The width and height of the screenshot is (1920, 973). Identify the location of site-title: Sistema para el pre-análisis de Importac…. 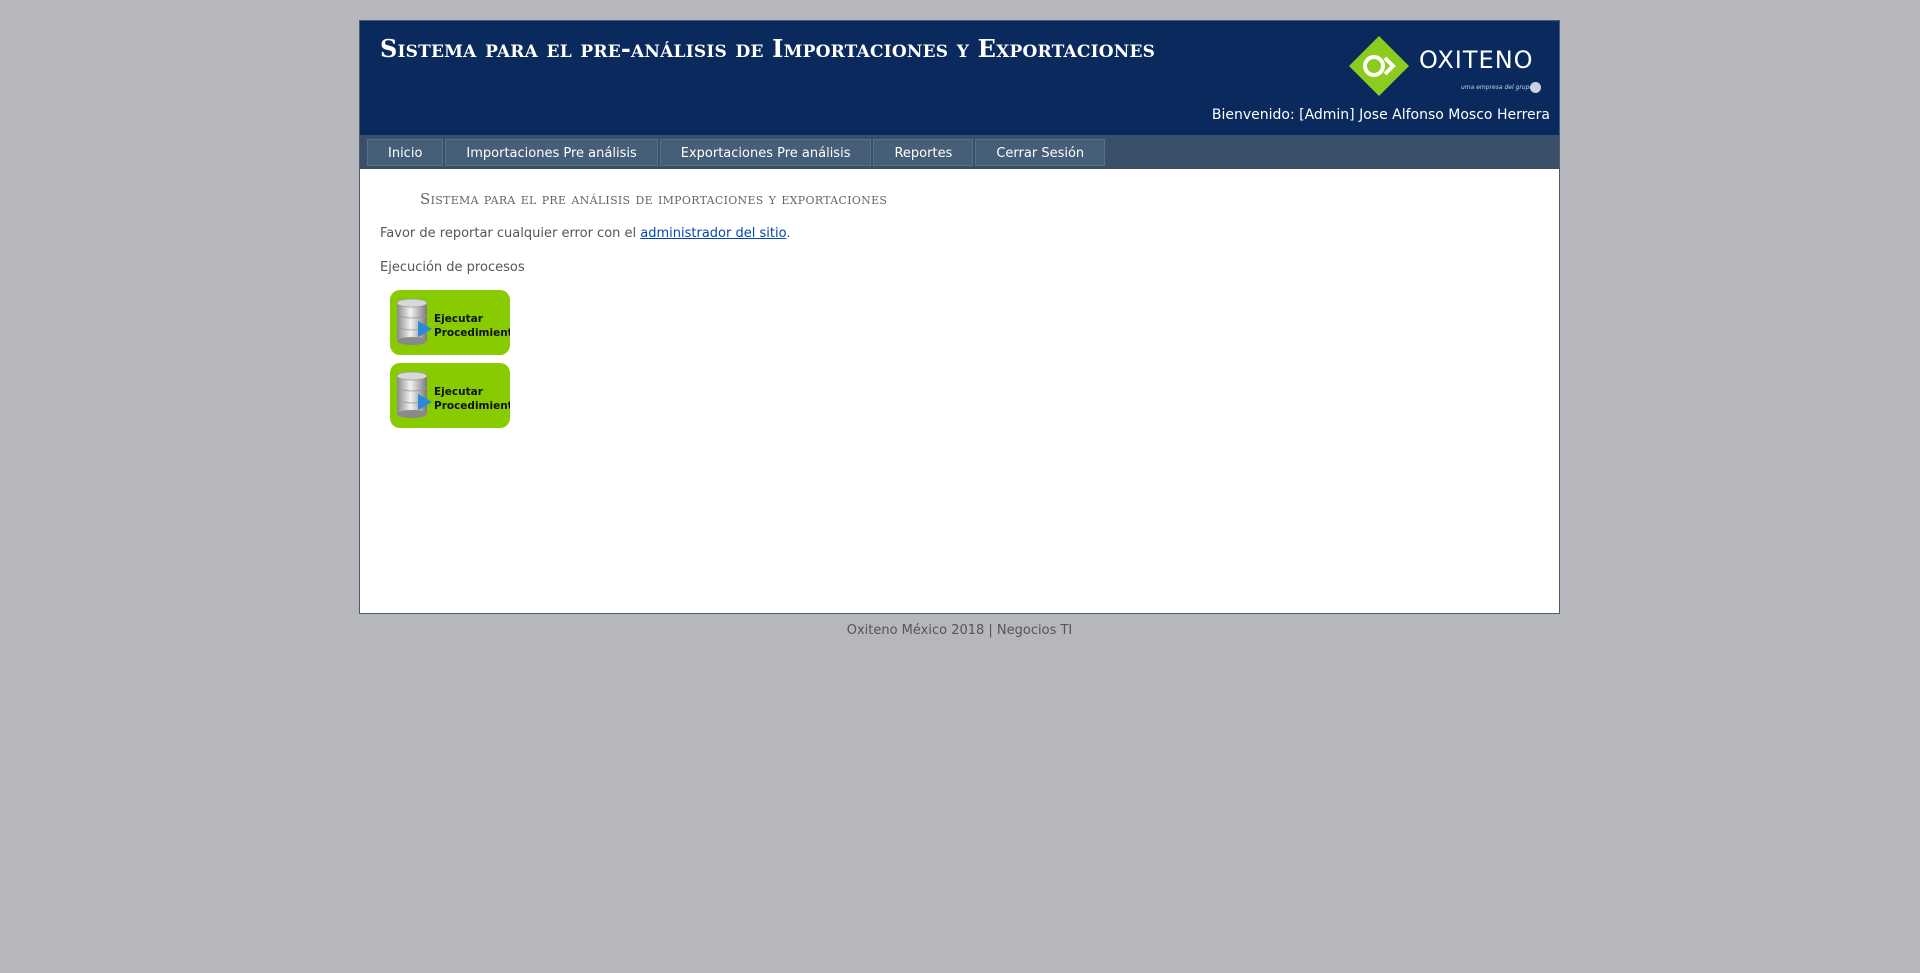
(768, 48).